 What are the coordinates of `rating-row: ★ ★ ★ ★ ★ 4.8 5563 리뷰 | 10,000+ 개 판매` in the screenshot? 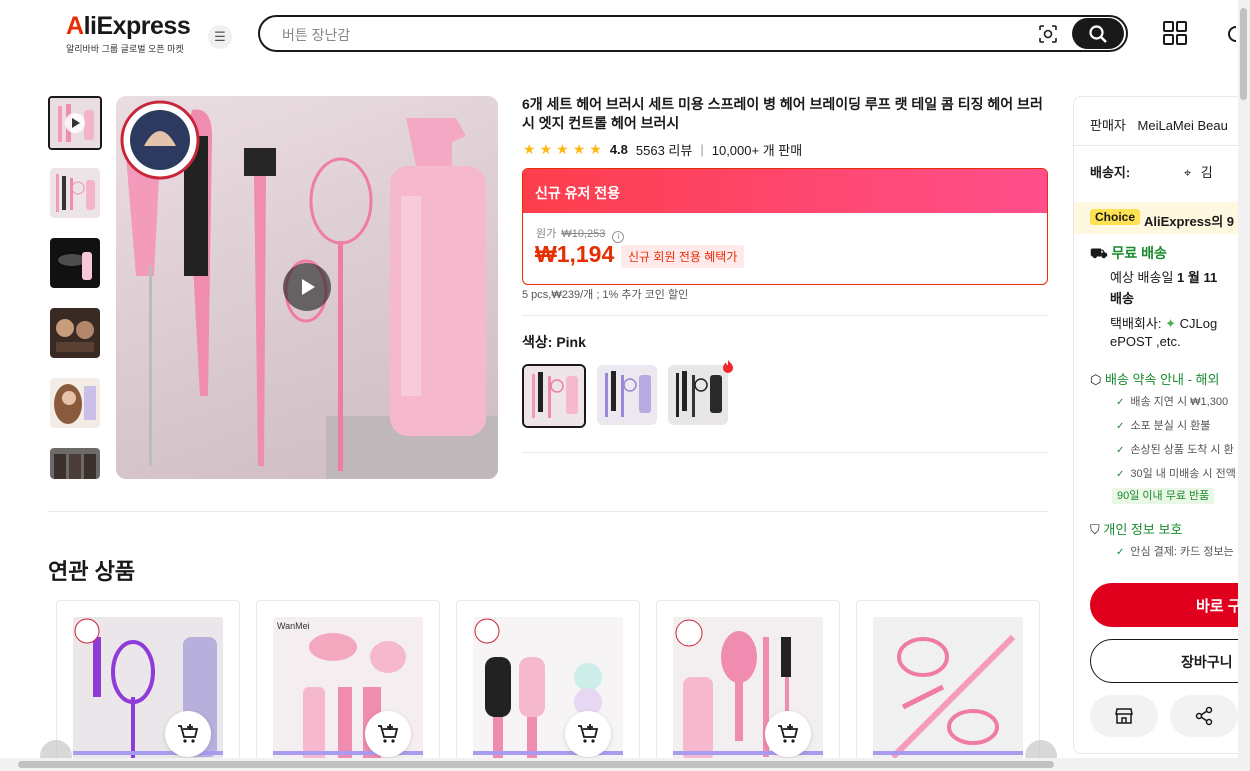 It's located at (662, 149).